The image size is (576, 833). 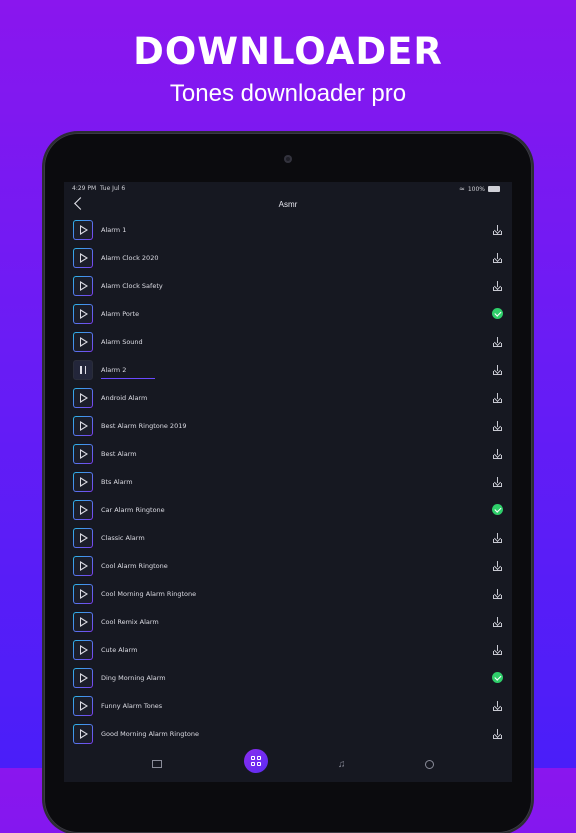 I want to click on camera-icon, so click(x=288, y=159).